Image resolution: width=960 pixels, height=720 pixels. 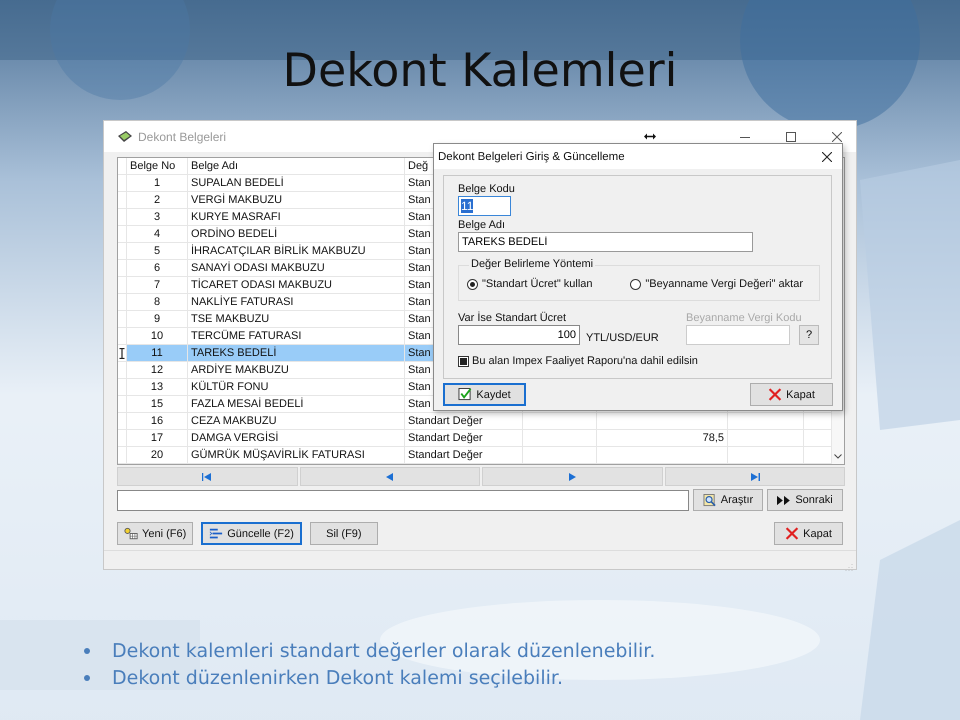 I want to click on table-cell: 15, so click(x=157, y=404).